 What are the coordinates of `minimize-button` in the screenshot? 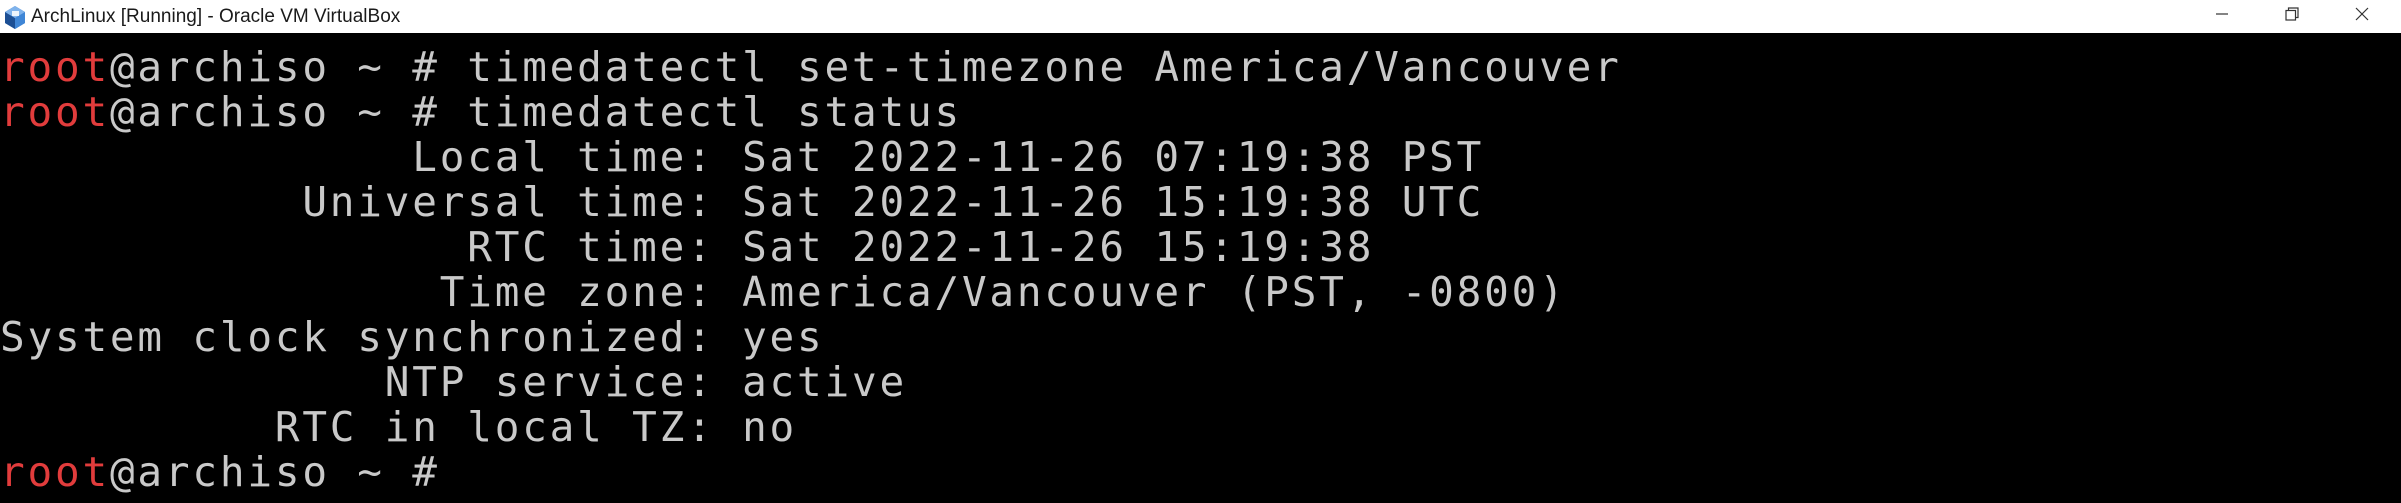 It's located at (2222, 16).